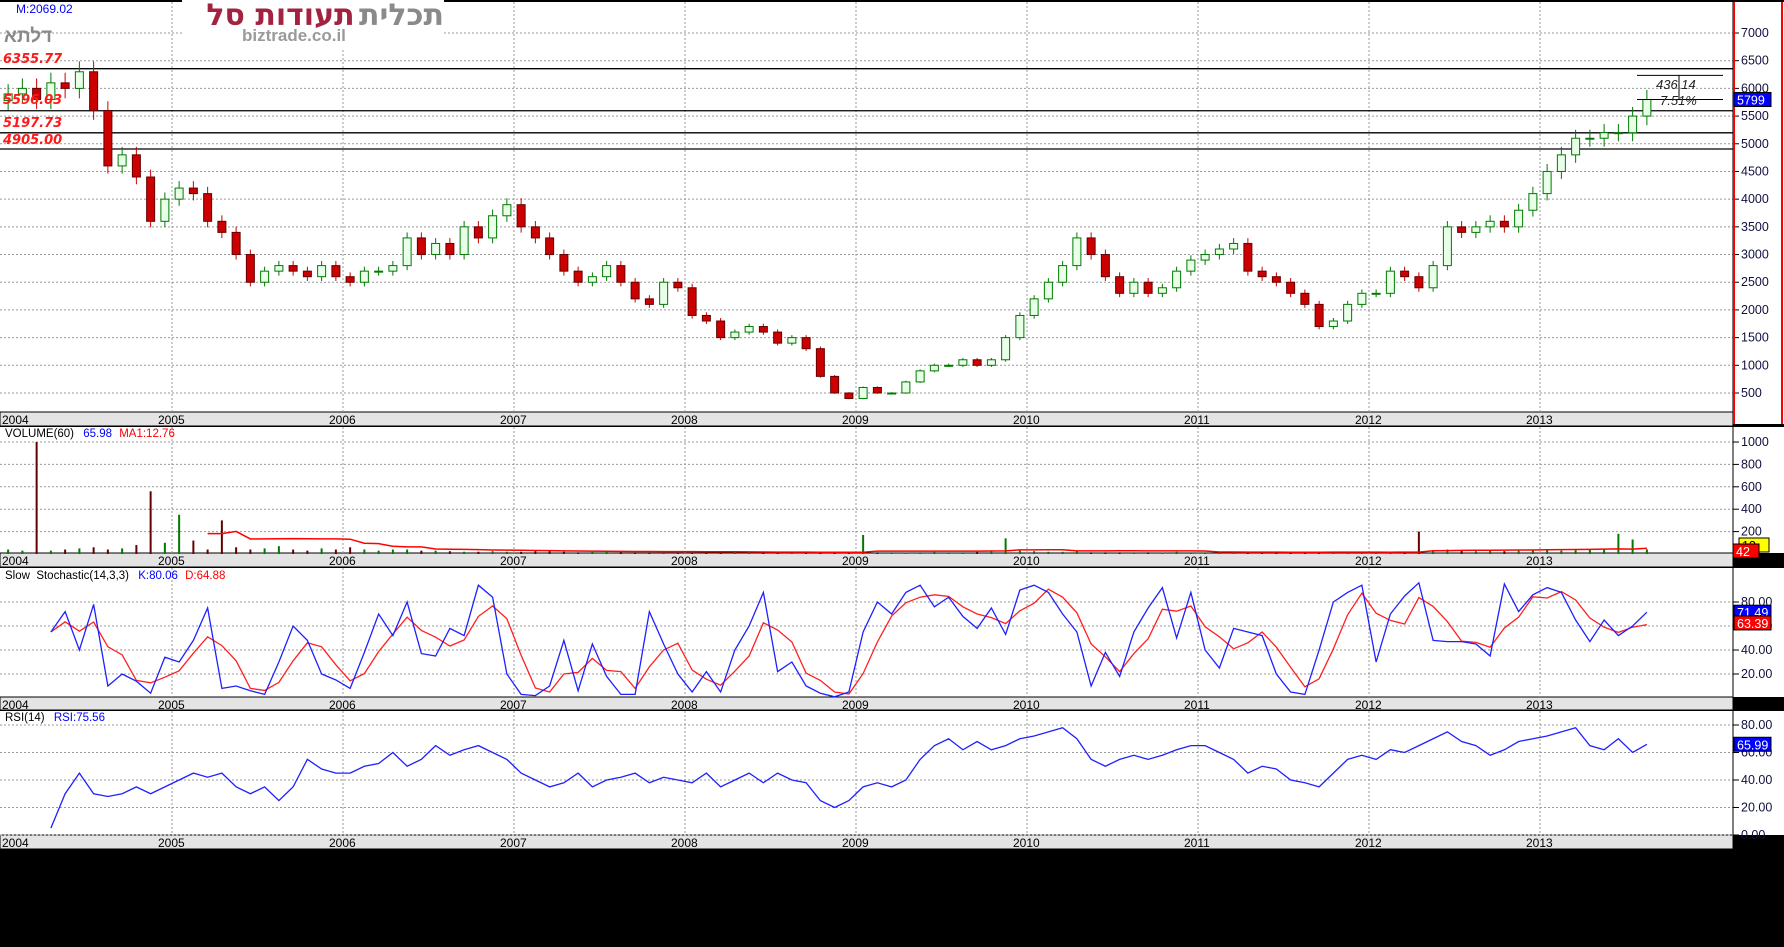  What do you see at coordinates (15, 420) in the screenshot?
I see `price-year-label: 2004` at bounding box center [15, 420].